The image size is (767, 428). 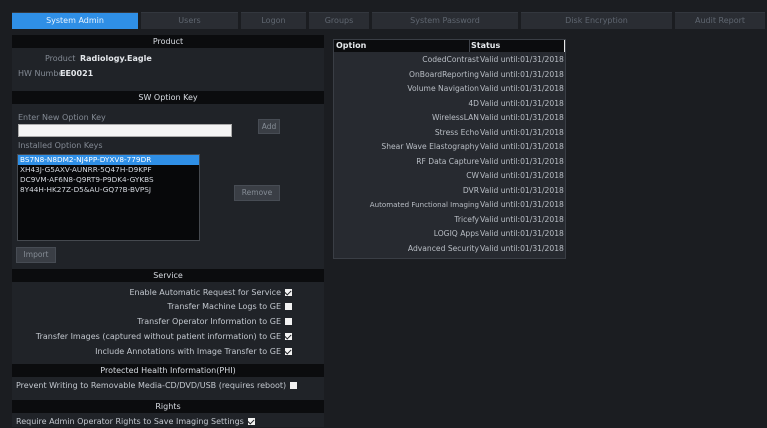 I want to click on table-row: CodedContrast Valid until:01/31/2018, so click(x=449, y=60).